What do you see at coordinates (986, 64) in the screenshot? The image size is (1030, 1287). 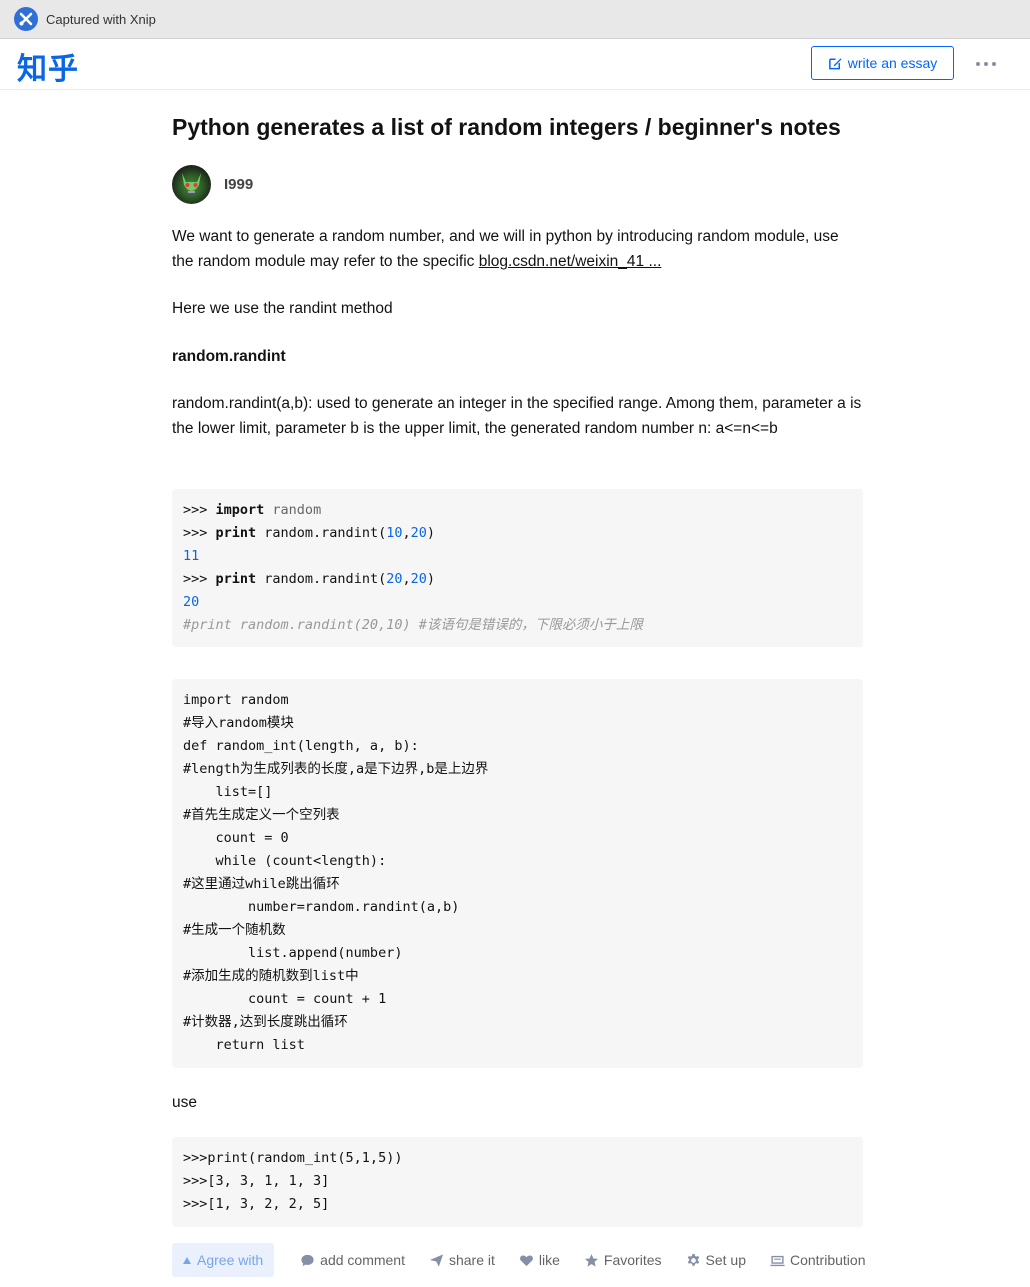 I see `more-options-icon` at bounding box center [986, 64].